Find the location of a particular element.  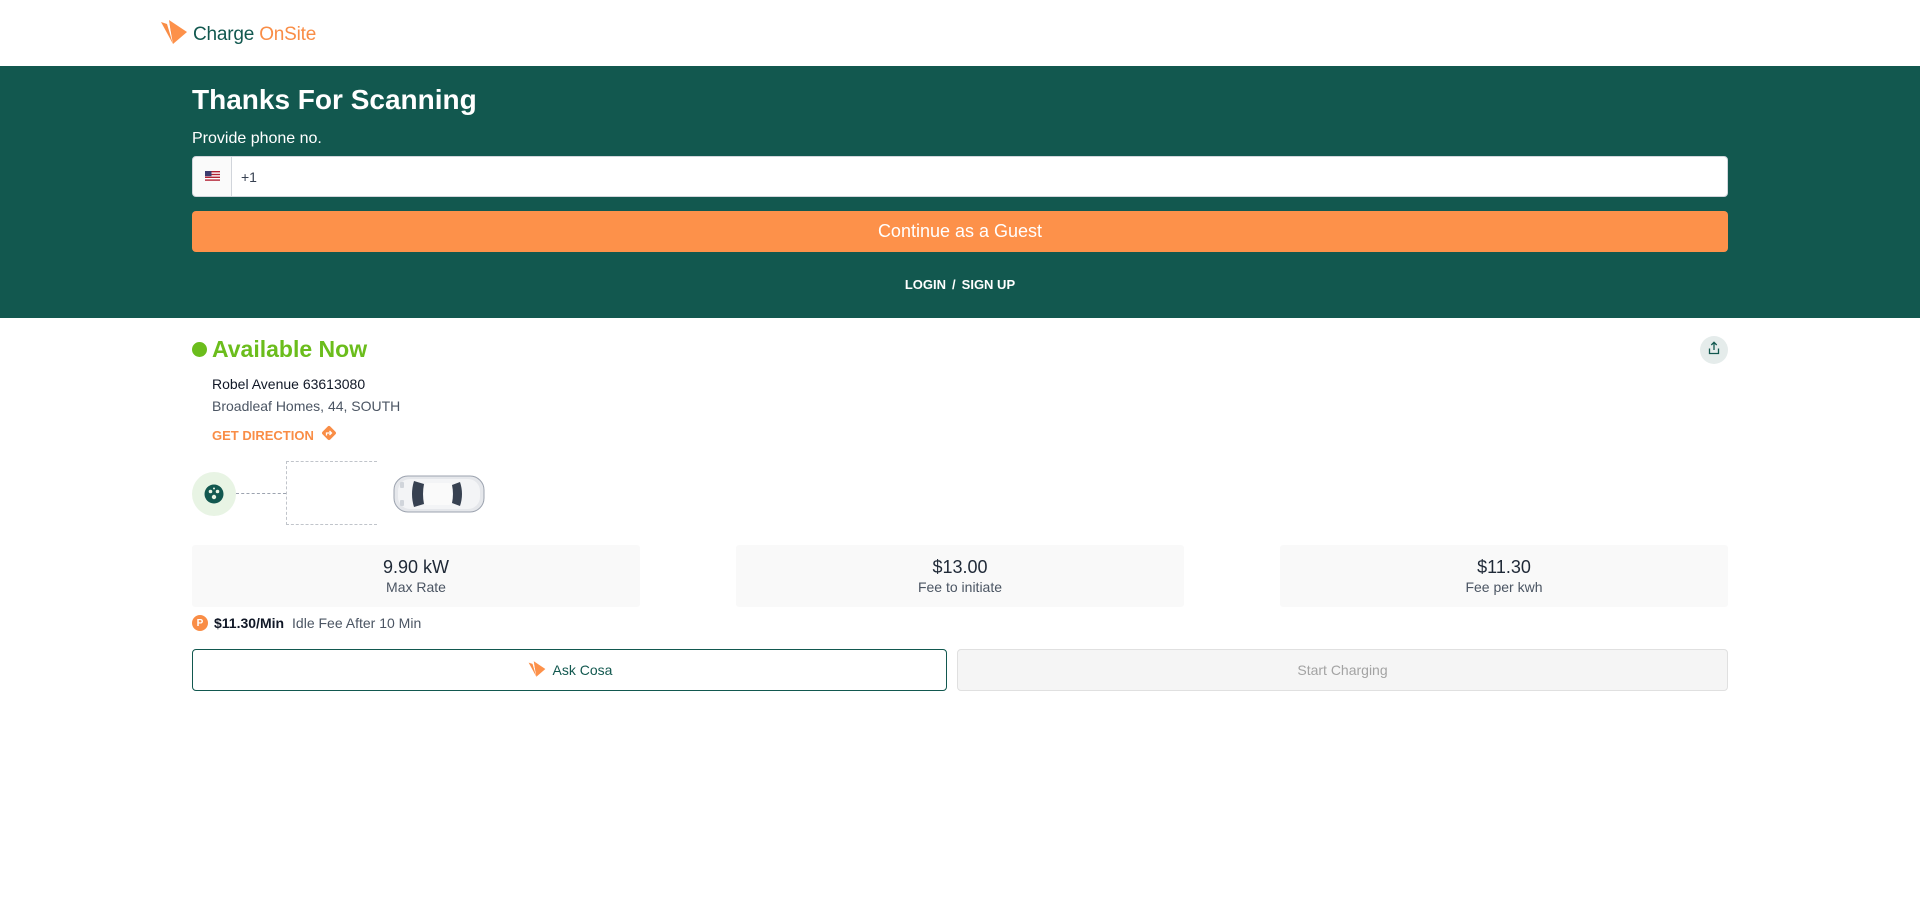

cosa-icon is located at coordinates (537, 670).